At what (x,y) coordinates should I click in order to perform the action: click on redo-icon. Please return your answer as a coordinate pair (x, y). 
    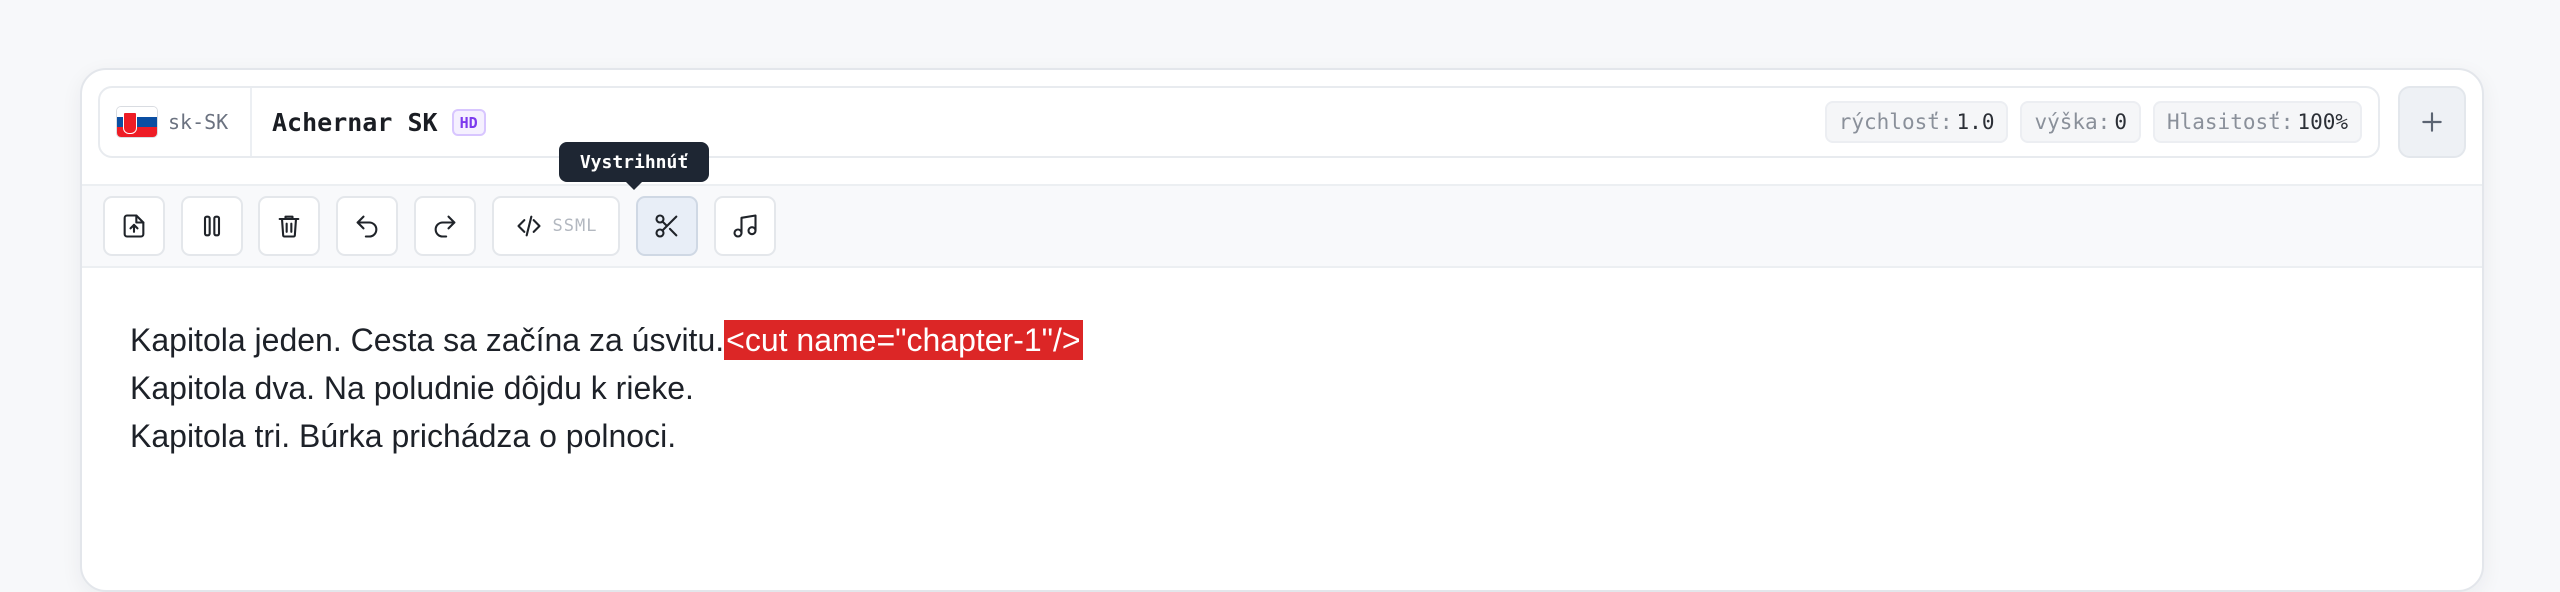
    Looking at the image, I should click on (445, 226).